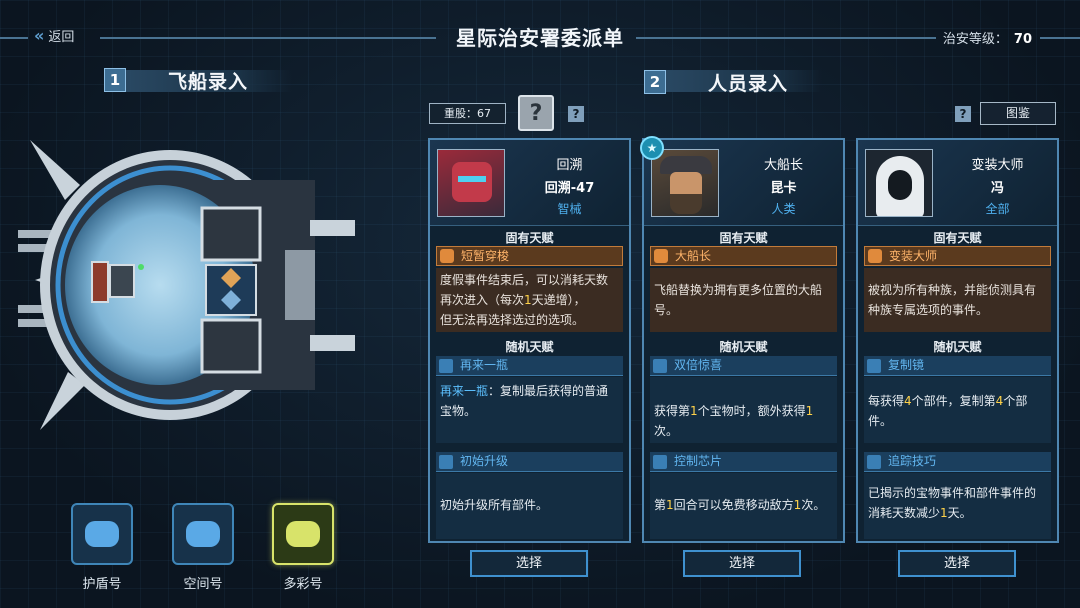 The width and height of the screenshot is (1080, 608). I want to click on select-button-1: 选择, so click(529, 563).